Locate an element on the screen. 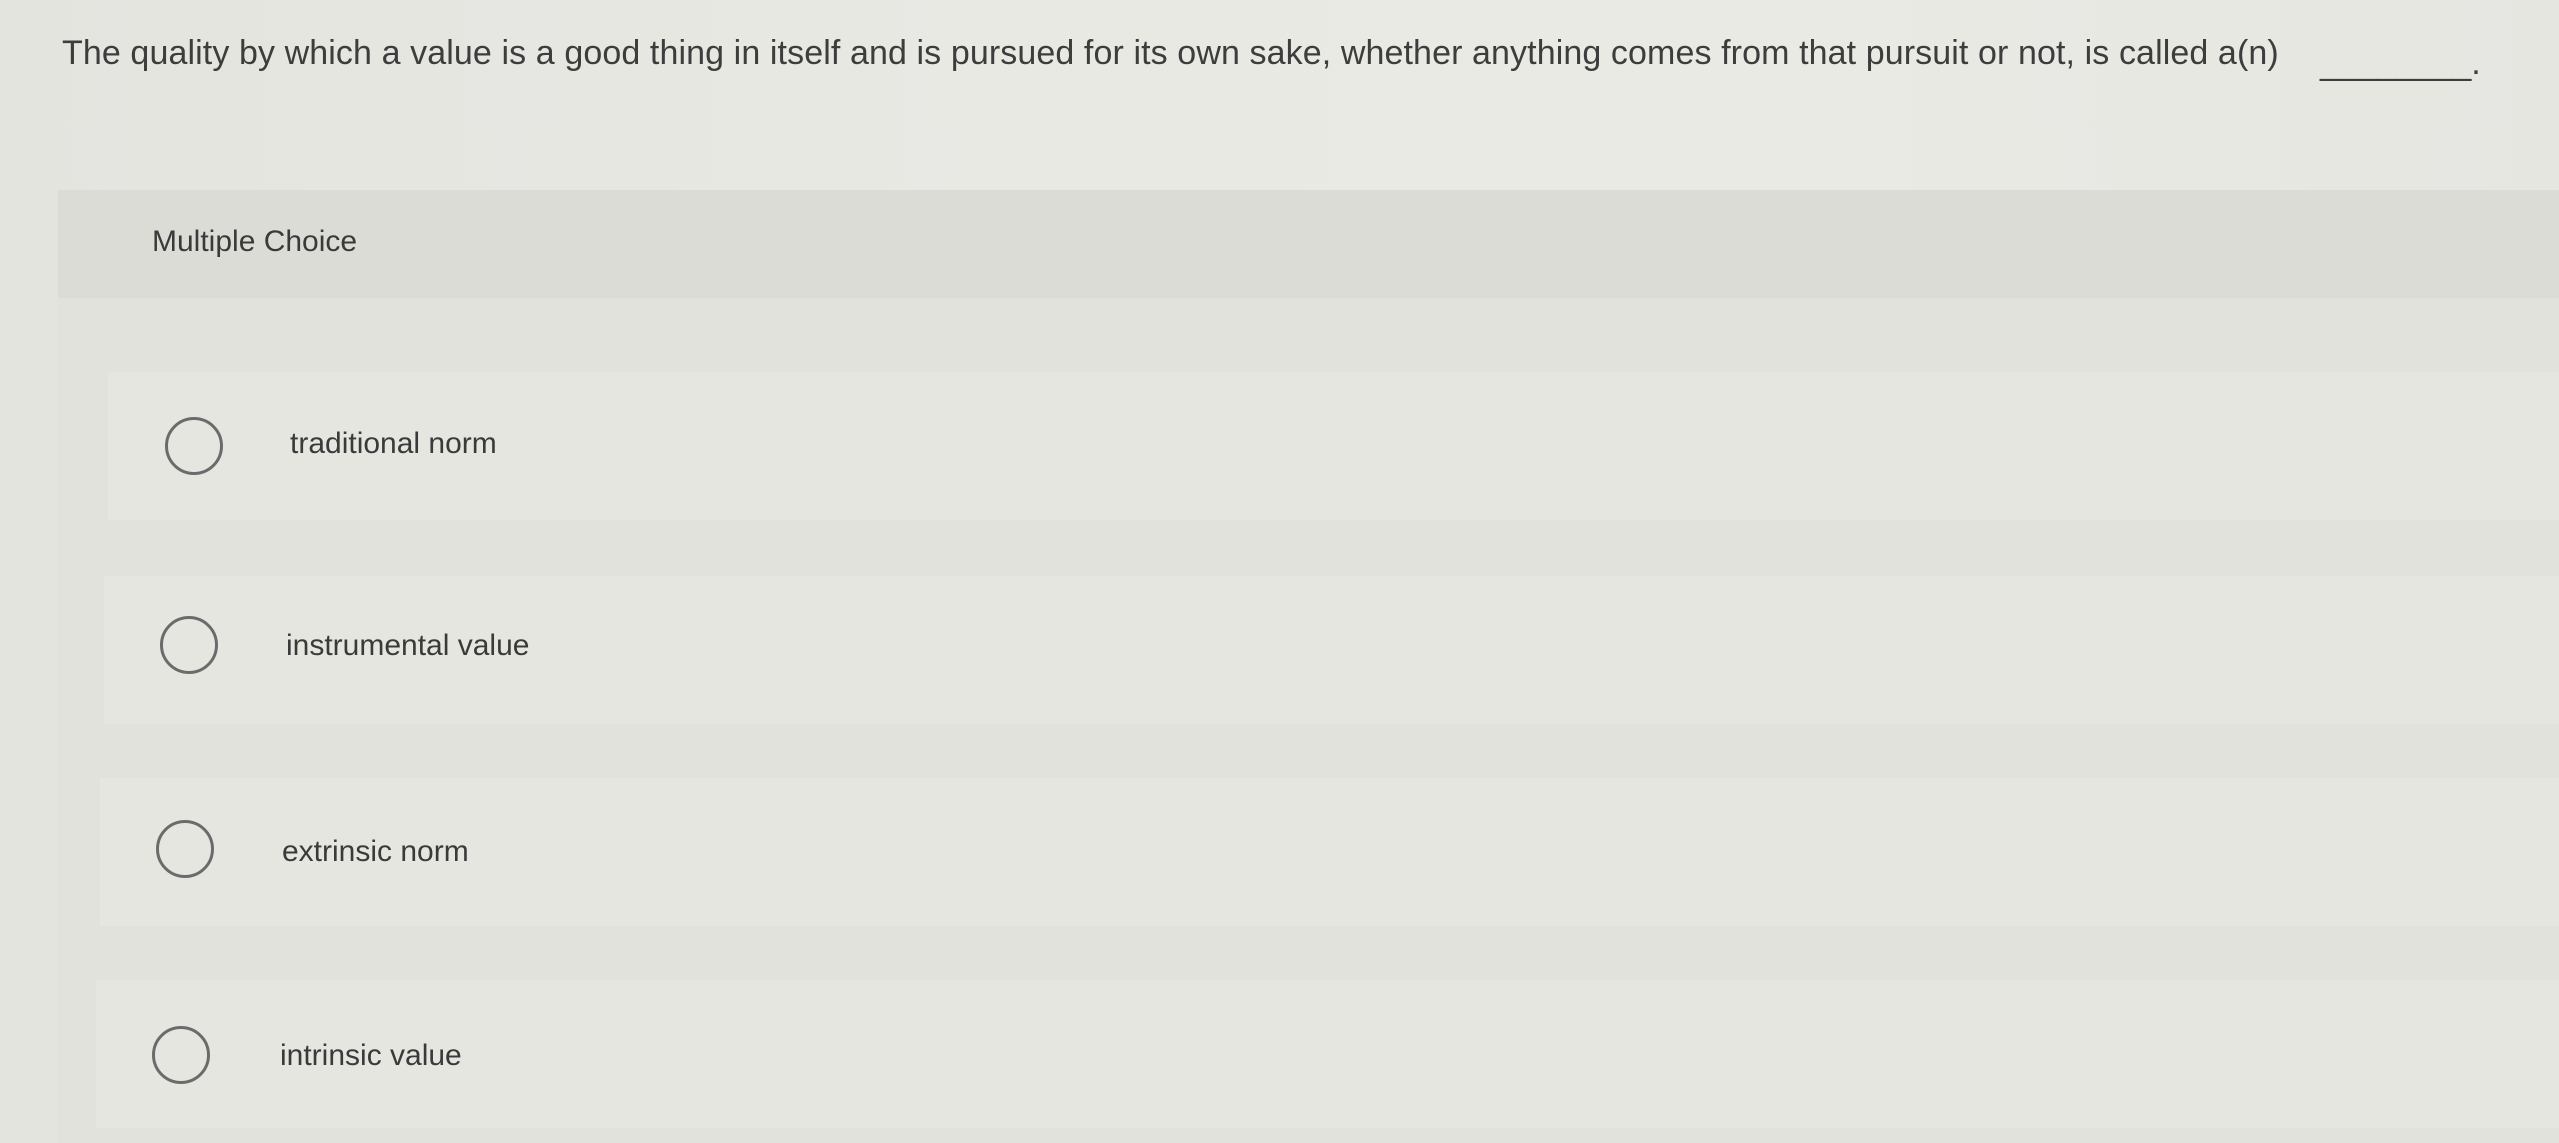  option-label: intrinsic value is located at coordinates (371, 1056).